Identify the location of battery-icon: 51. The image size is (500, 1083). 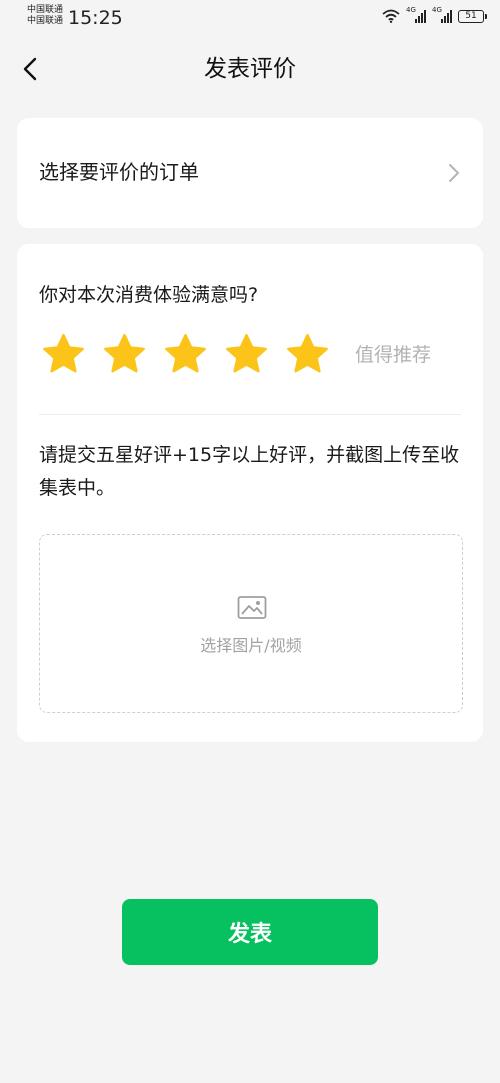
(472, 16).